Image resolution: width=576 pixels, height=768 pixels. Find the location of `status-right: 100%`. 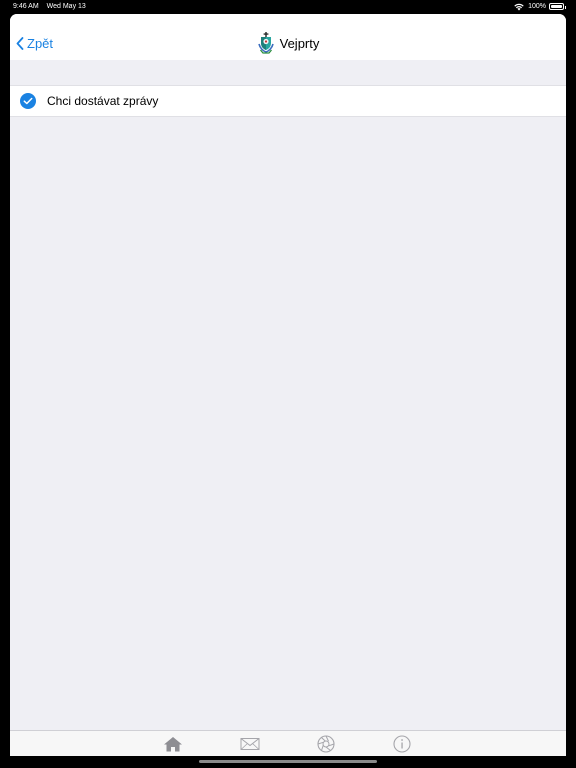

status-right: 100% is located at coordinates (540, 6).